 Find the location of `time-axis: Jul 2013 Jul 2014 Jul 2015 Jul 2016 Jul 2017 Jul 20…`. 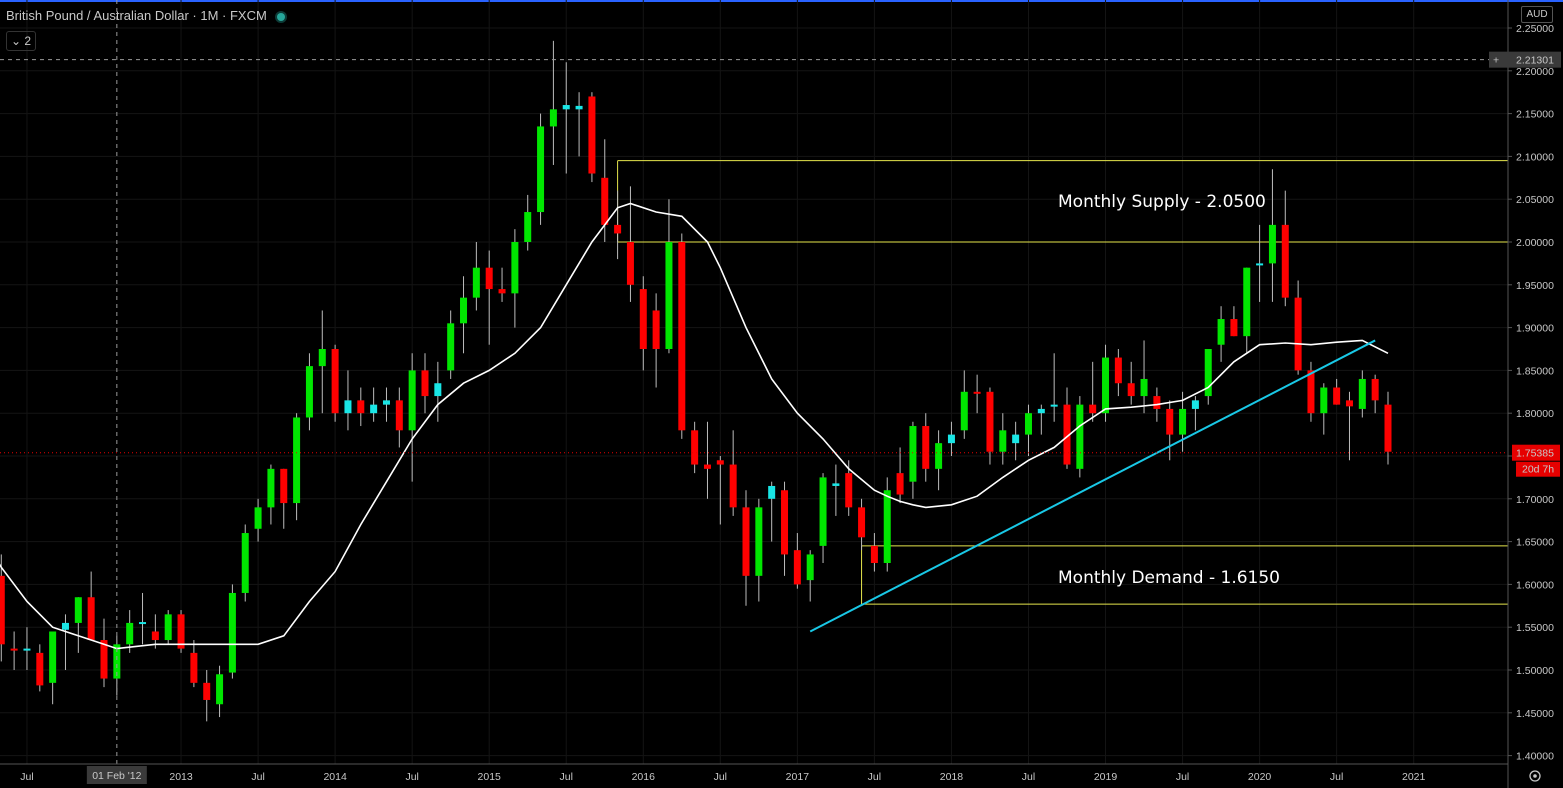

time-axis: Jul 2013 Jul 2014 Jul 2015 Jul 2016 Jul 2017 Jul 20… is located at coordinates (722, 777).